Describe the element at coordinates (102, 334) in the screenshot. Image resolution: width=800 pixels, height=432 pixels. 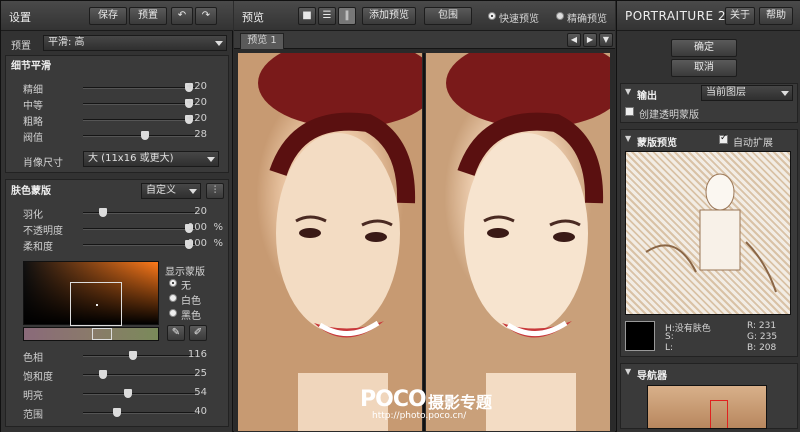
I see `hue-range-box` at that location.